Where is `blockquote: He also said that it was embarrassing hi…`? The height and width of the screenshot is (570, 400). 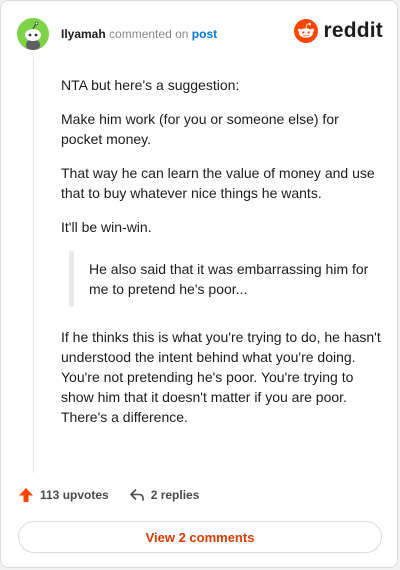 blockquote: He also said that it was embarrassing hi… is located at coordinates (225, 279).